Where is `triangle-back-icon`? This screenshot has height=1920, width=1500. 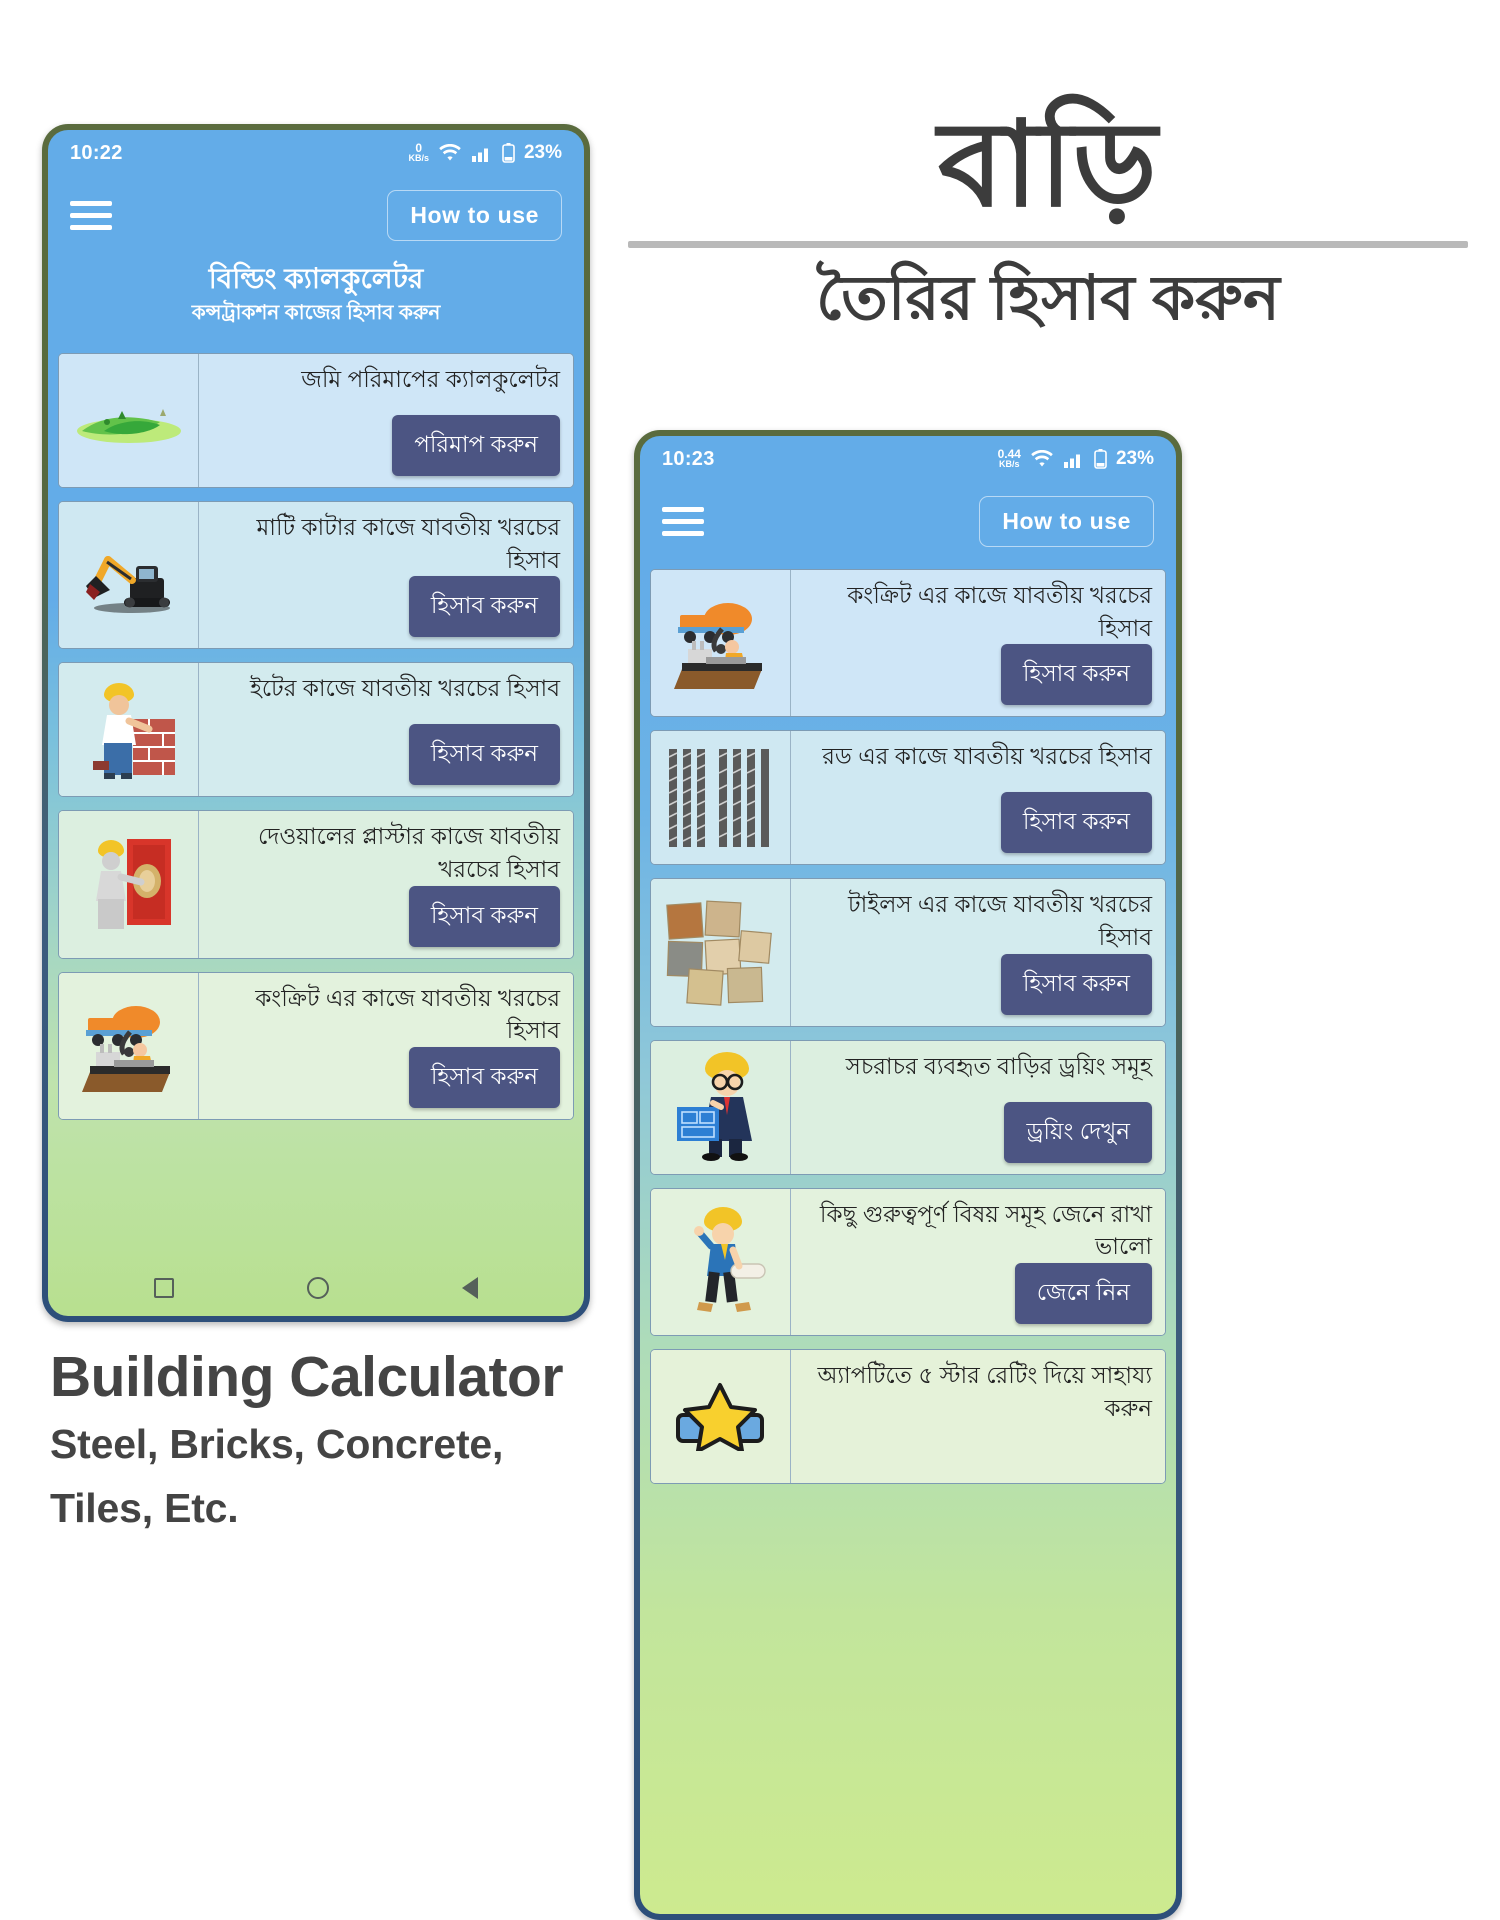
triangle-back-icon is located at coordinates (469, 1288).